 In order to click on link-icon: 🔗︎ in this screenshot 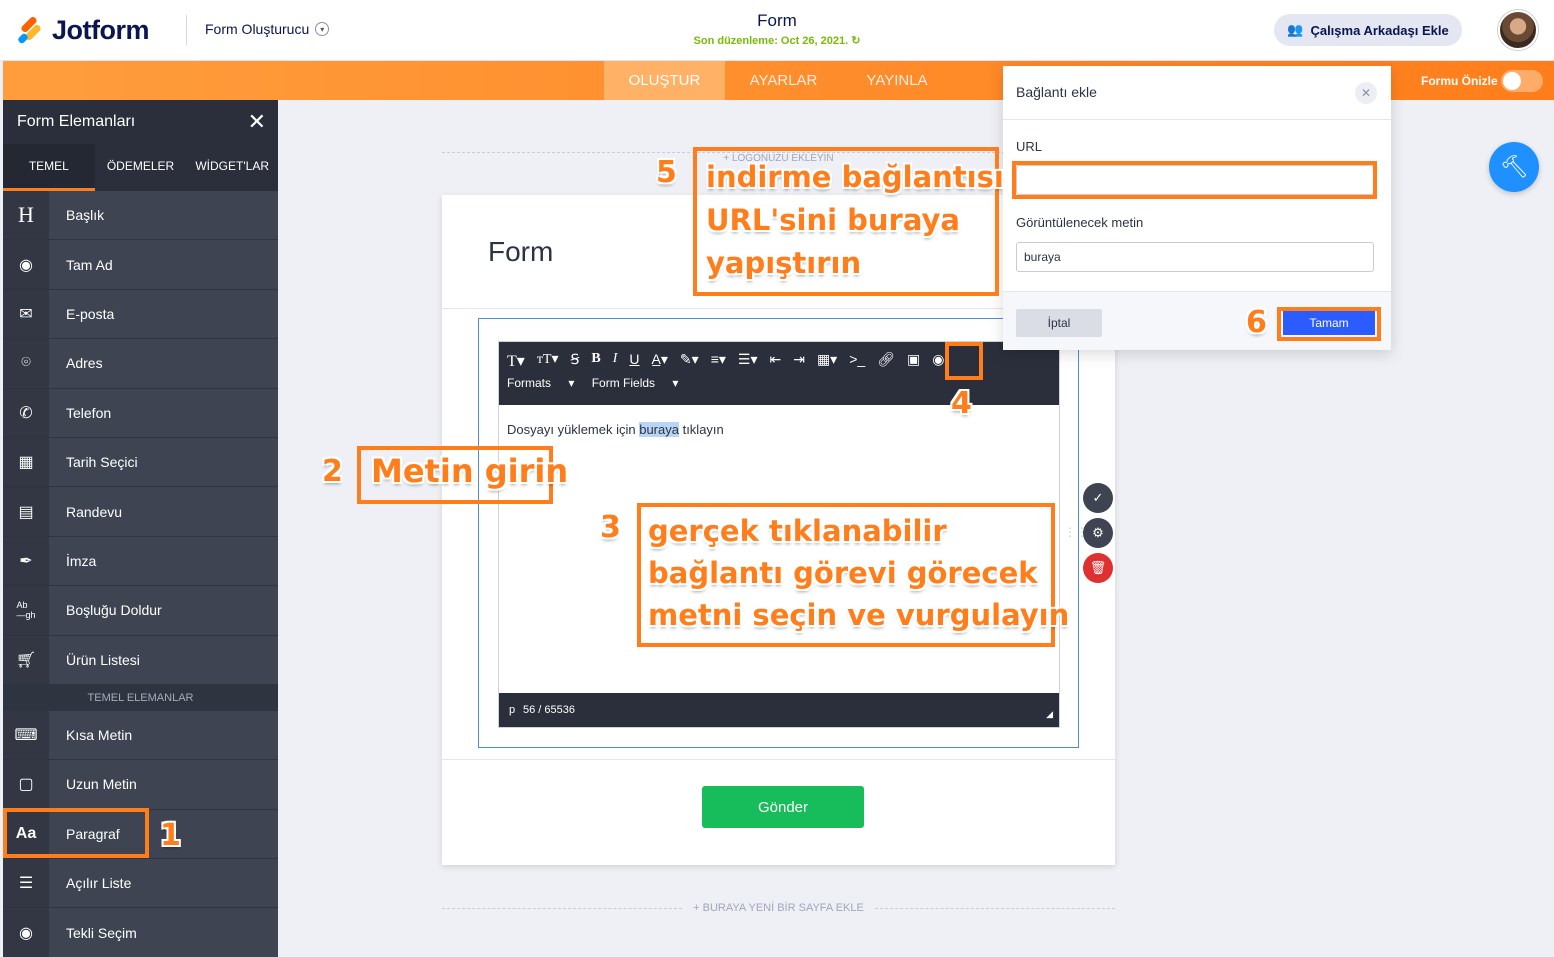, I will do `click(886, 361)`.